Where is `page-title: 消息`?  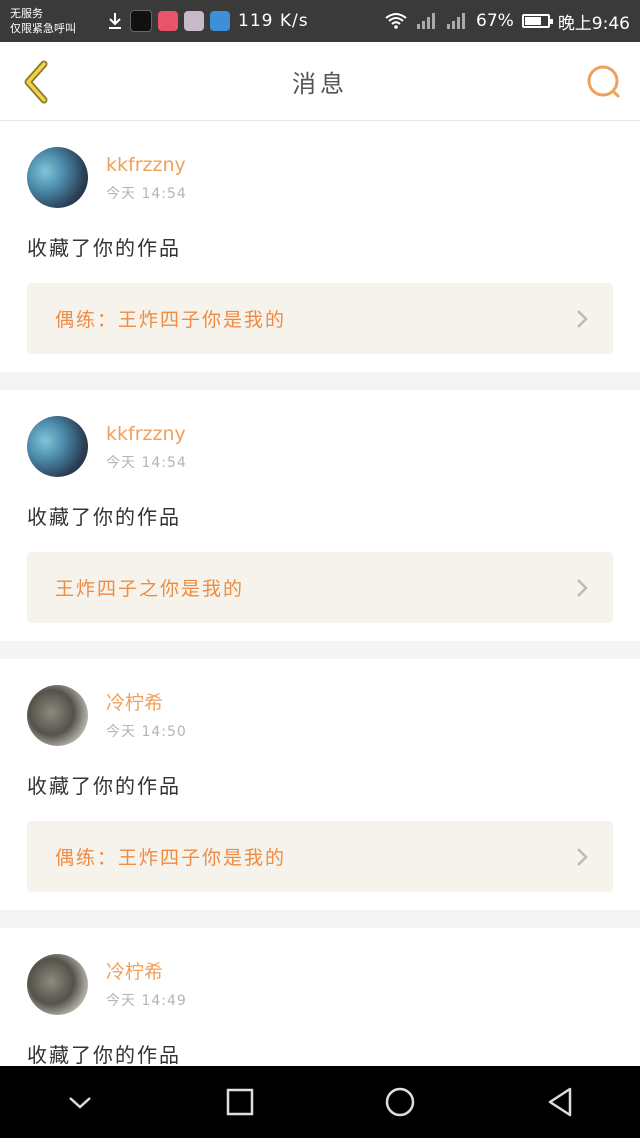 page-title: 消息 is located at coordinates (320, 83).